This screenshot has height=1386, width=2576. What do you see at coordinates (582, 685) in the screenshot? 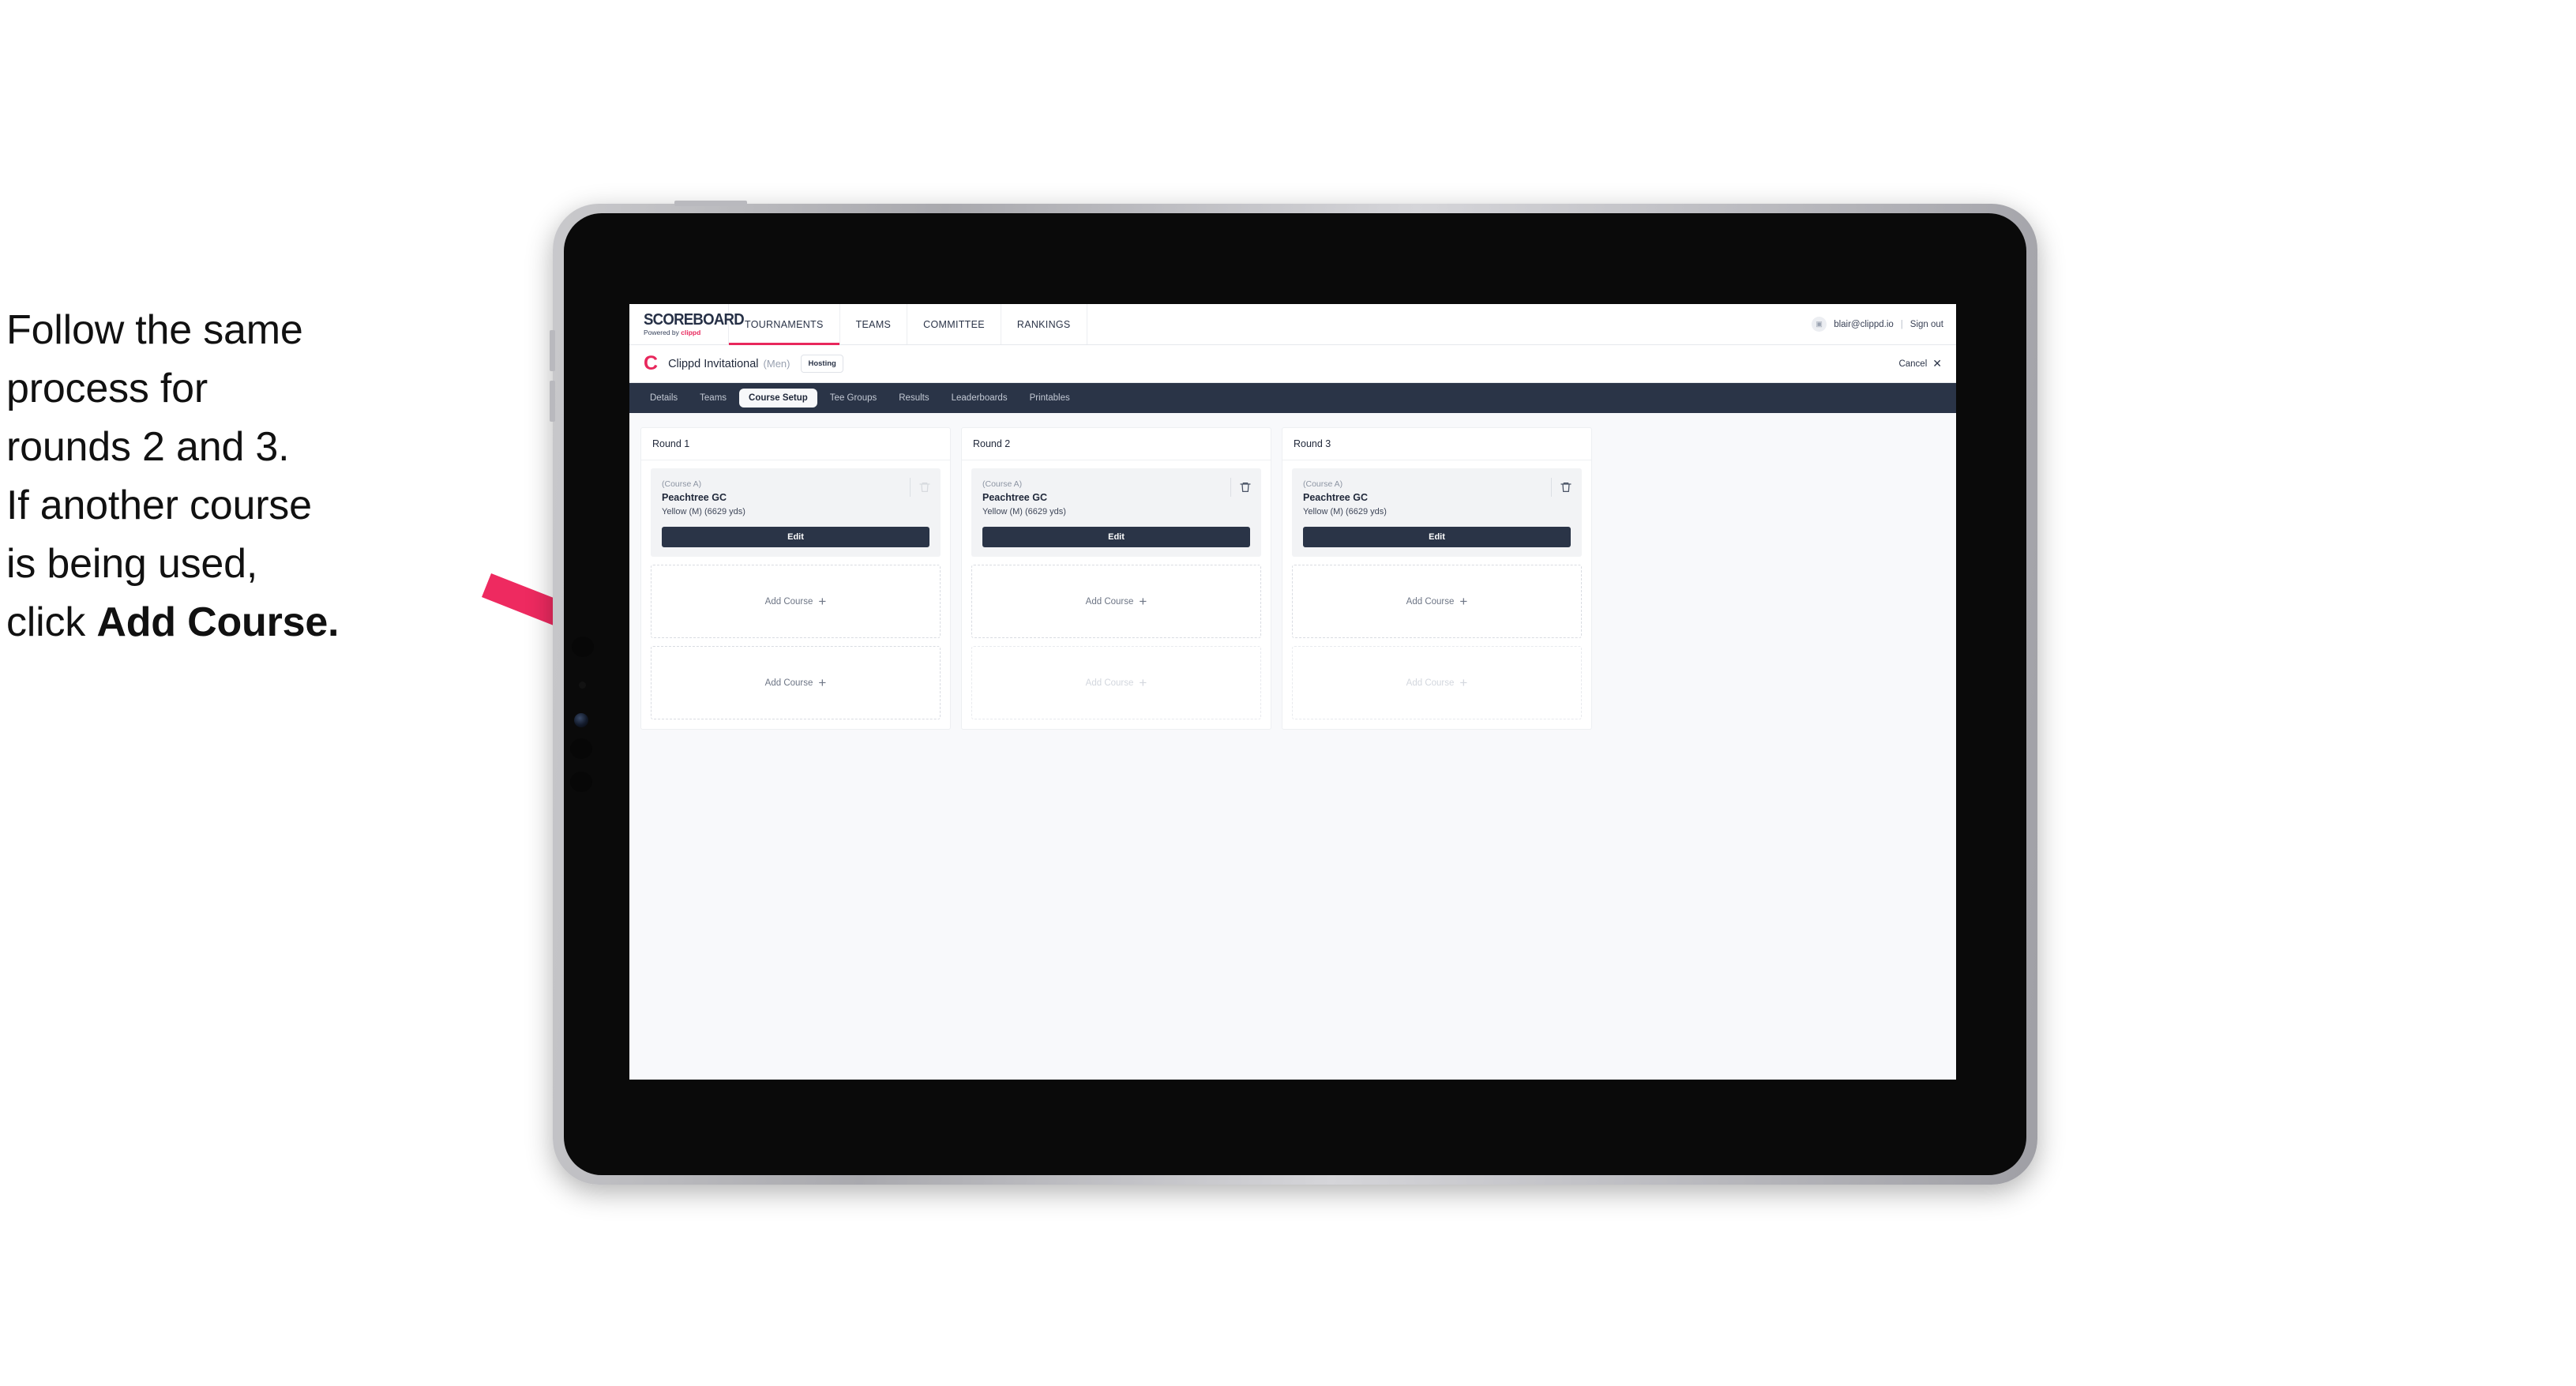
I see `bezel-dot-two` at bounding box center [582, 685].